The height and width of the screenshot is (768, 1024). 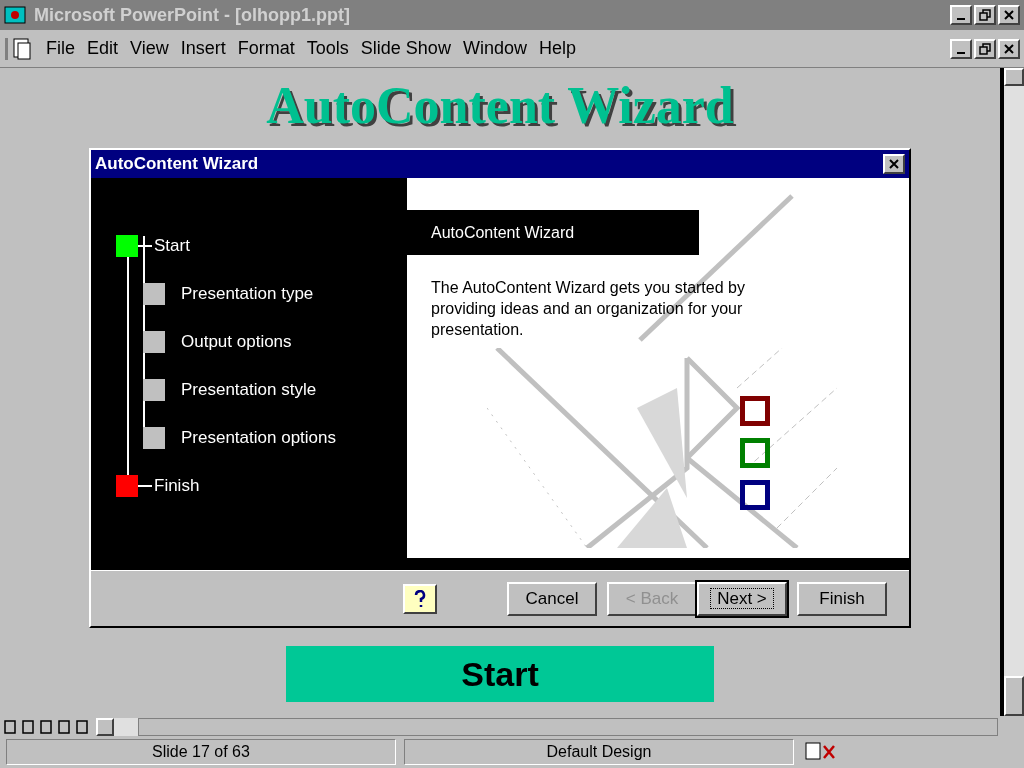 I want to click on slide-heading: AutoContent Wizard, so click(x=500, y=106).